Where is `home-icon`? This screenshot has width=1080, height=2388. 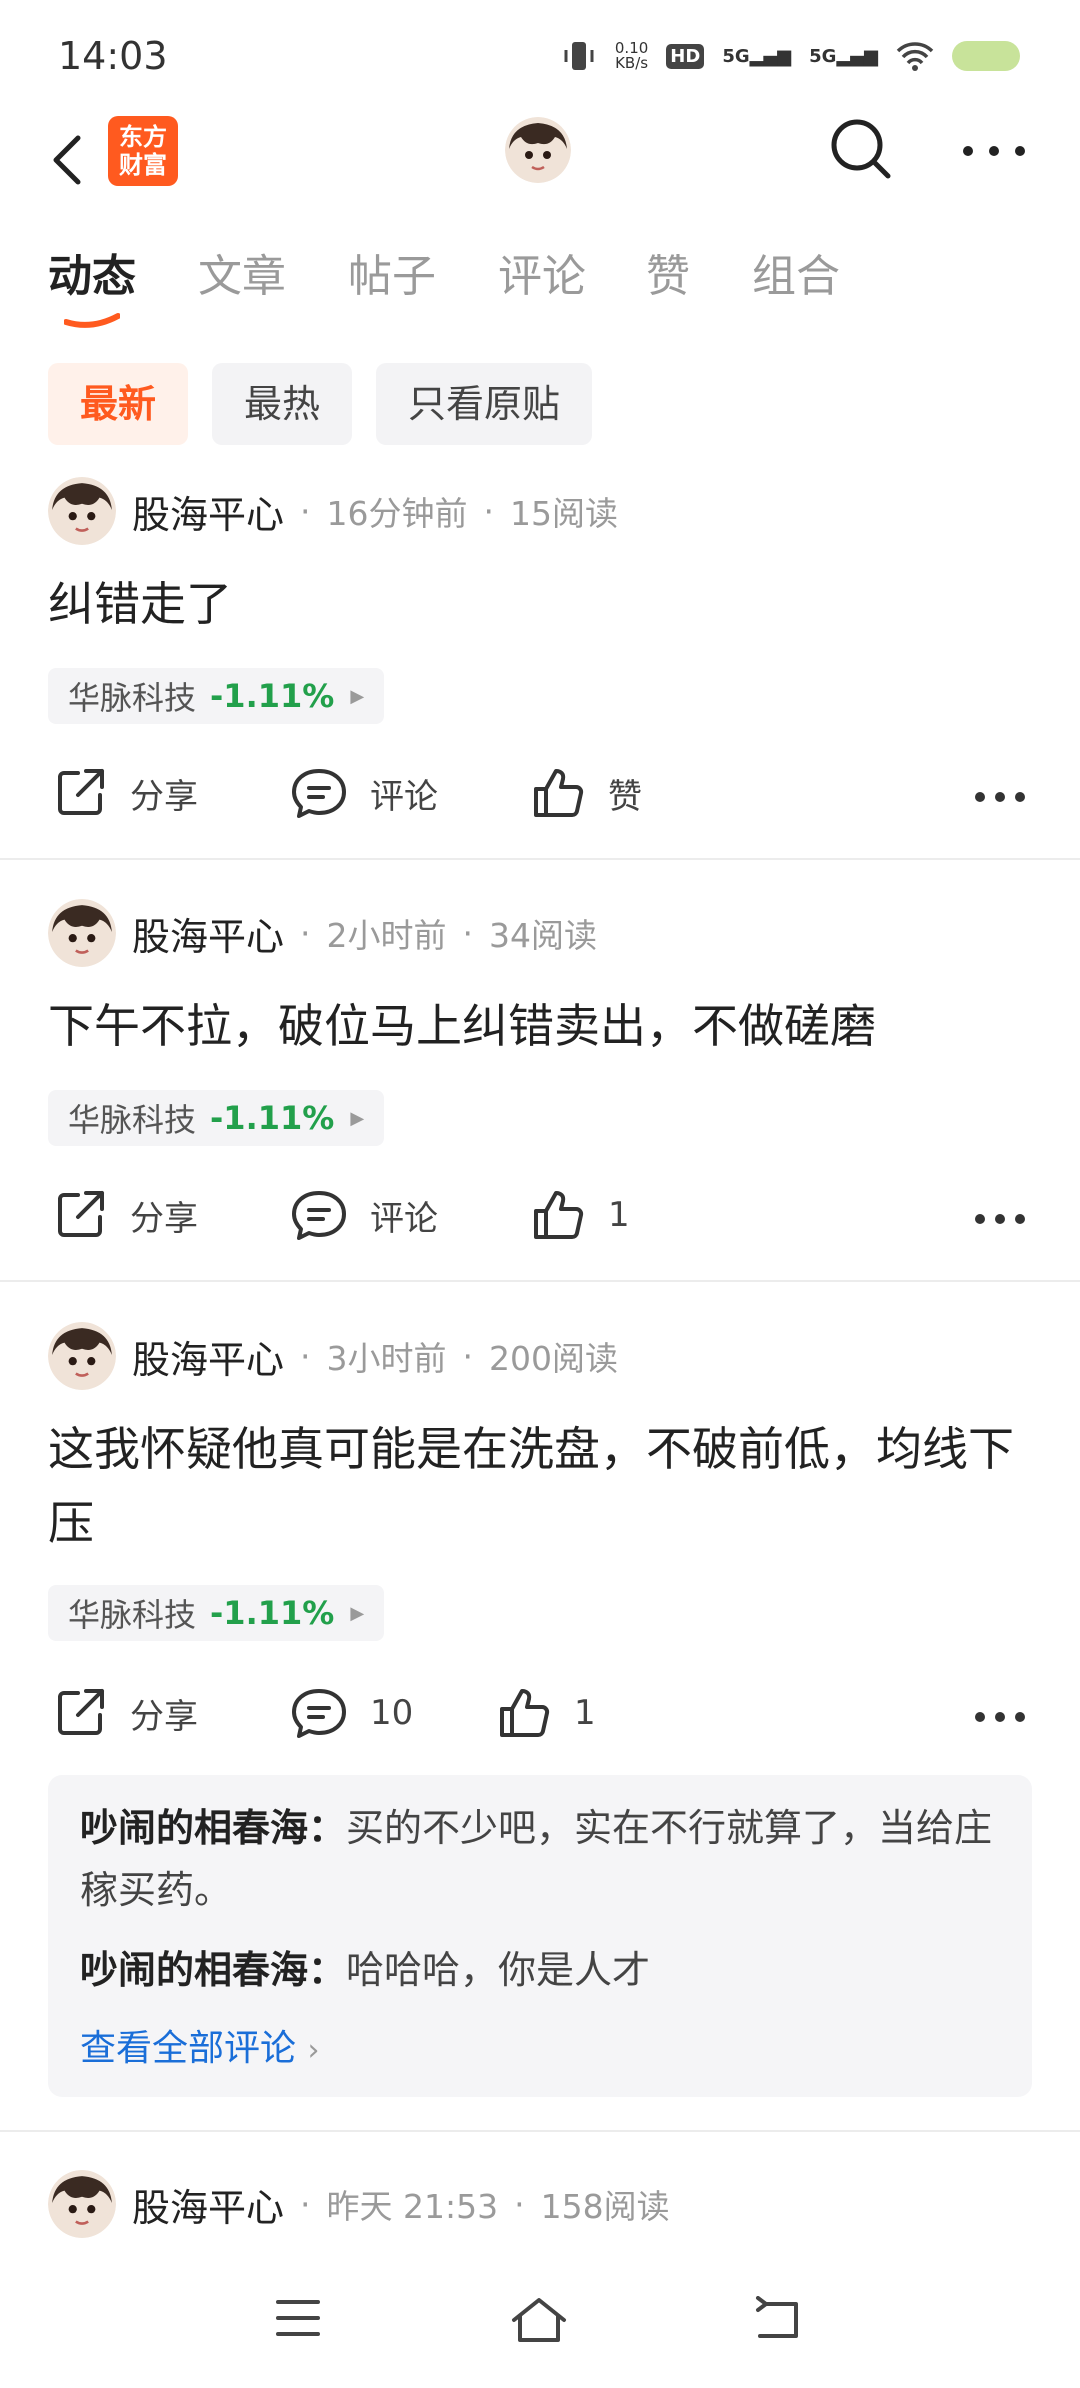 home-icon is located at coordinates (539, 2320).